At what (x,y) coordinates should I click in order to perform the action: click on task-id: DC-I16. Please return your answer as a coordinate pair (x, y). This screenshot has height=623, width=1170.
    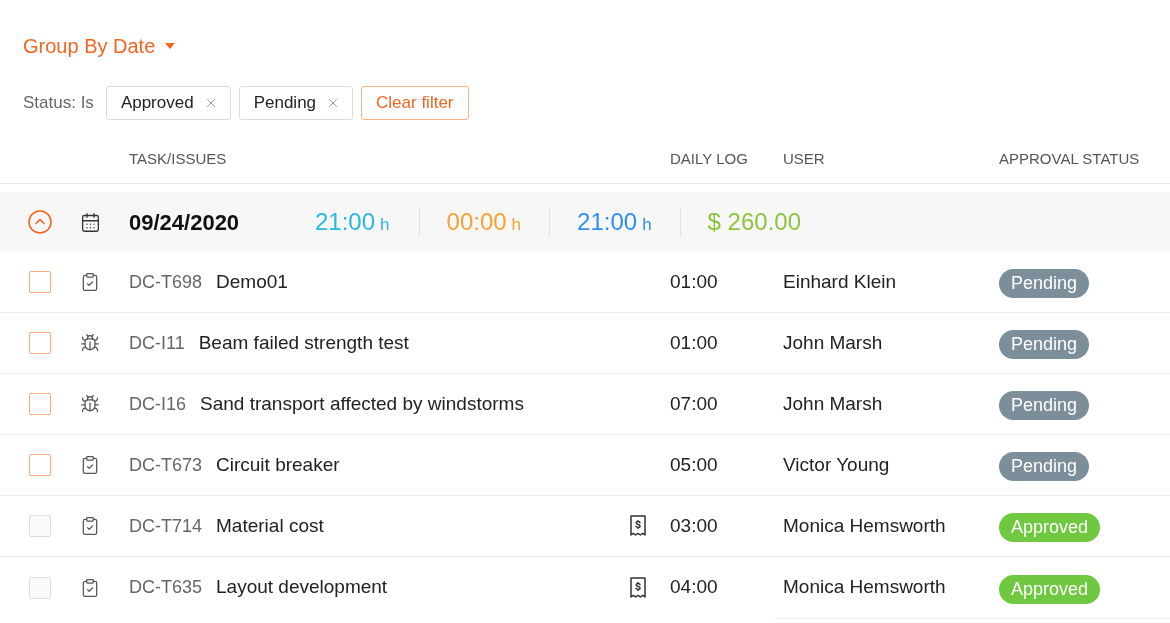
    Looking at the image, I should click on (157, 404).